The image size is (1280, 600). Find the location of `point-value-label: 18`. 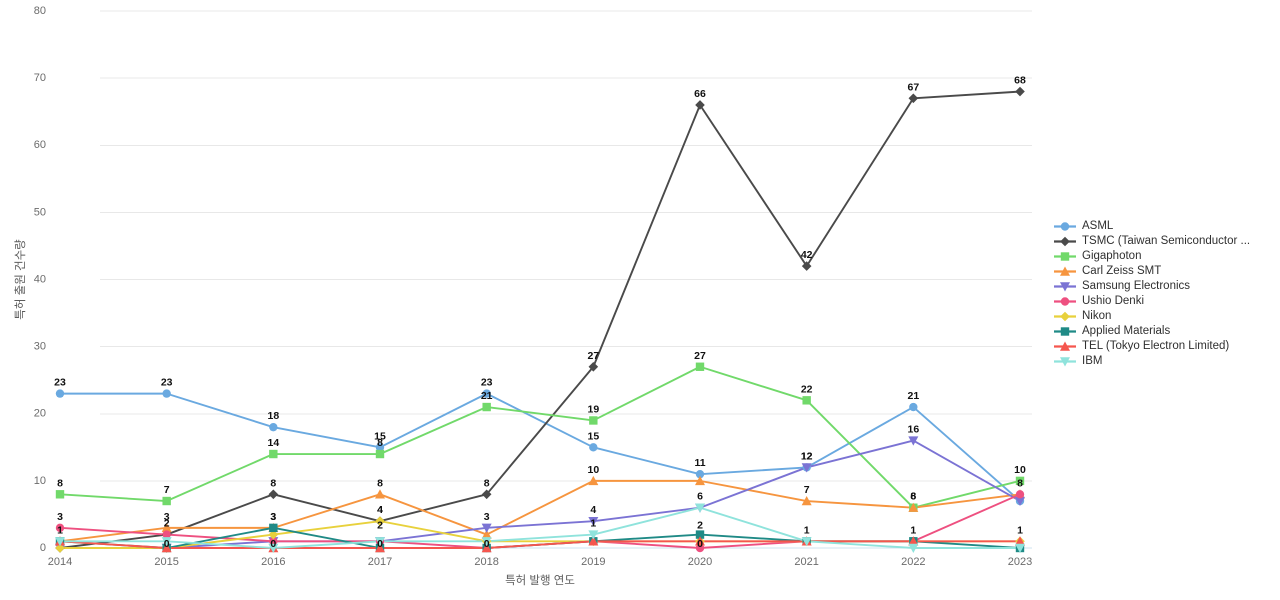

point-value-label: 18 is located at coordinates (273, 416).